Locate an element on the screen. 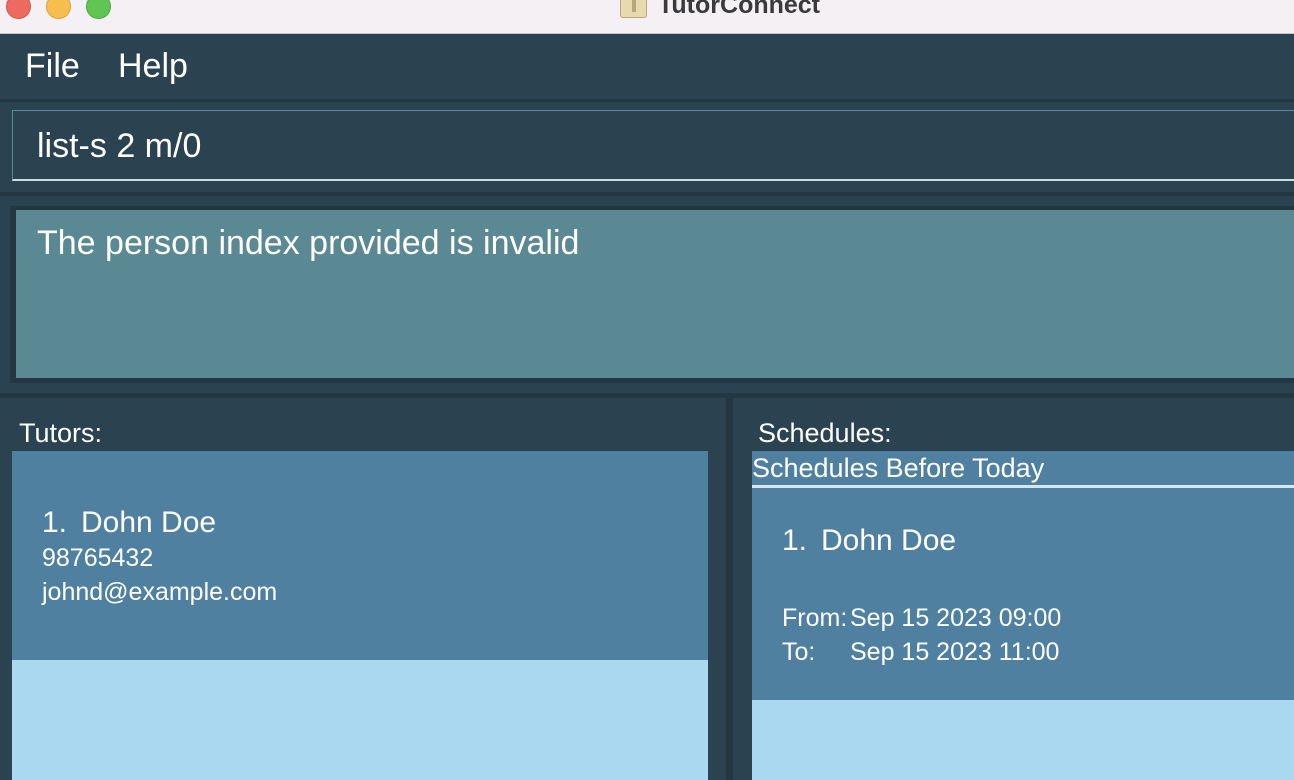 The width and height of the screenshot is (1294, 780). schedule-from-value: Sep 15 2023 09:00 is located at coordinates (956, 618).